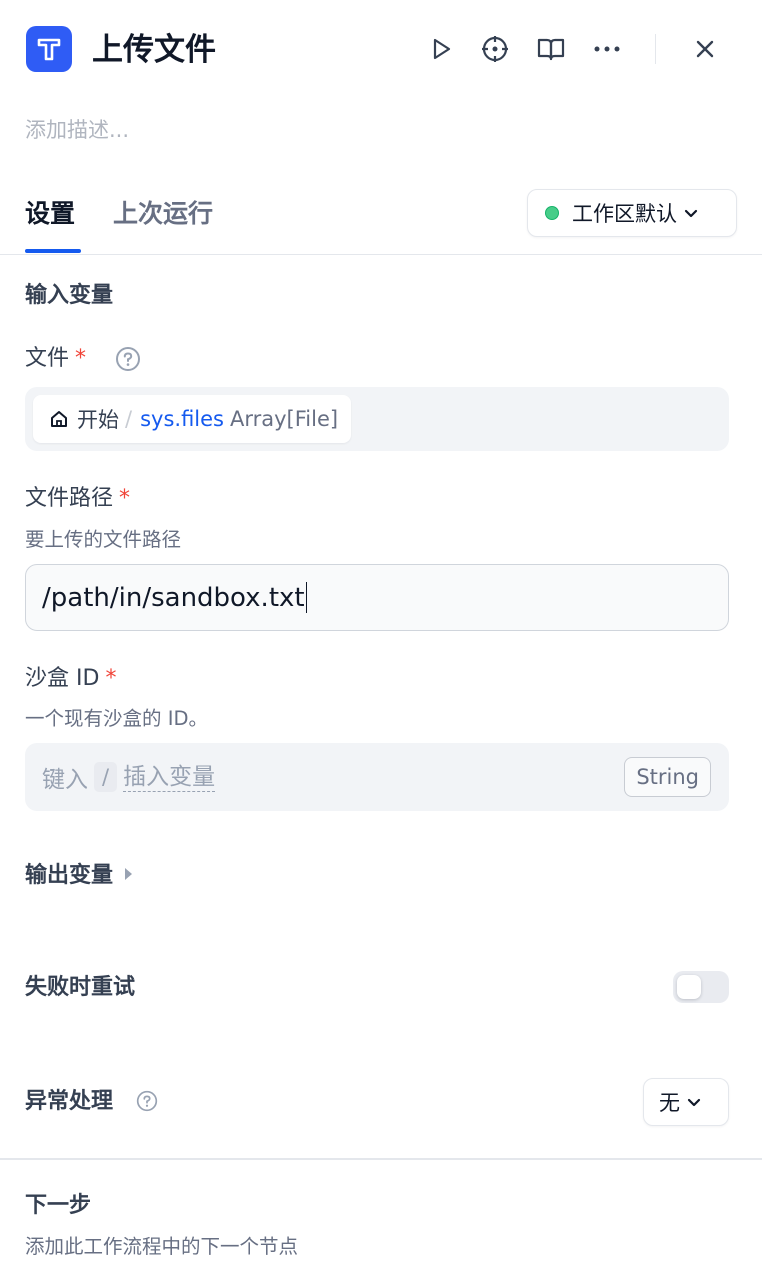  Describe the element at coordinates (56, 358) in the screenshot. I see `file-field-label: 文件 *` at that location.